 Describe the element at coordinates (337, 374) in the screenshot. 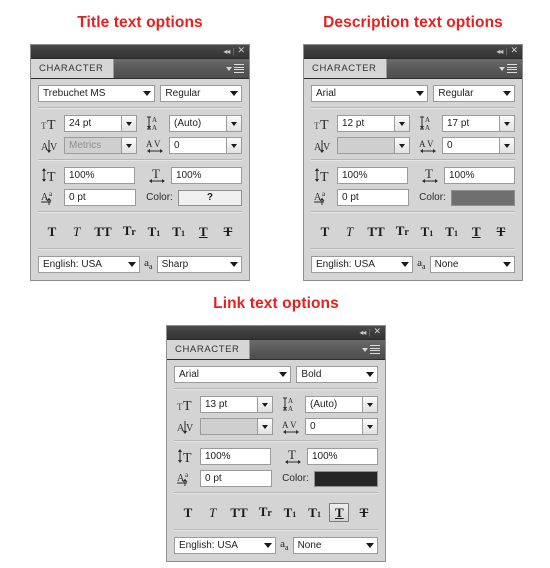

I see `font-style-select: Bold` at that location.